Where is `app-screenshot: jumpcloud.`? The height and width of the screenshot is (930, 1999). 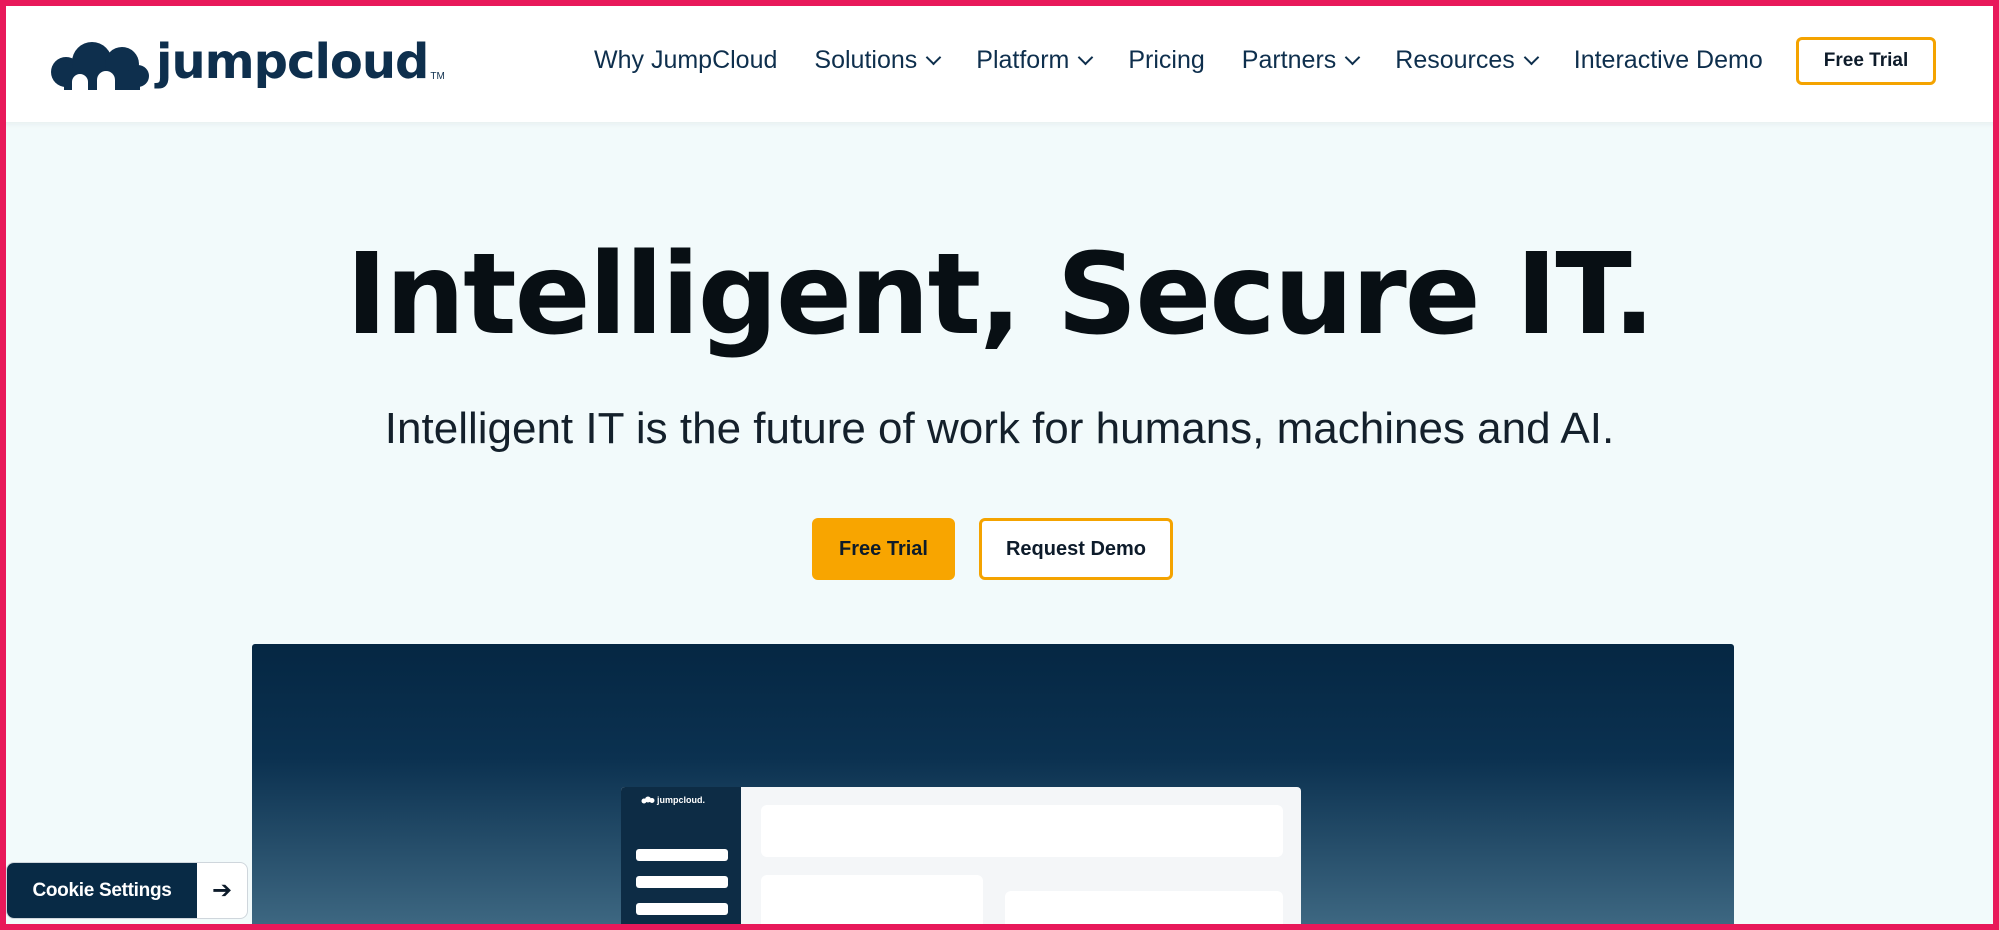 app-screenshot: jumpcloud. is located at coordinates (961, 858).